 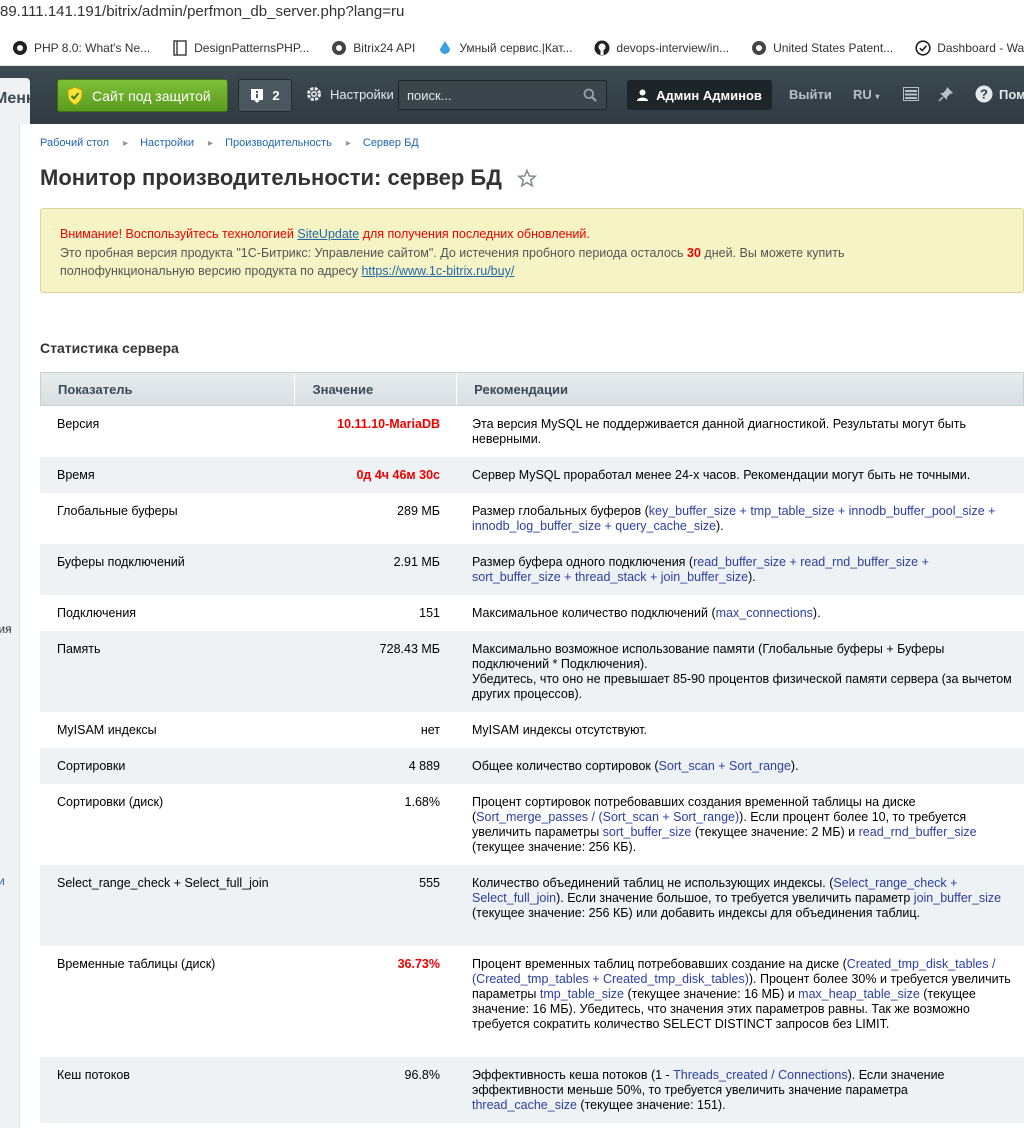 What do you see at coordinates (581, 994) in the screenshot?
I see `parameter-name: tmp_table_size` at bounding box center [581, 994].